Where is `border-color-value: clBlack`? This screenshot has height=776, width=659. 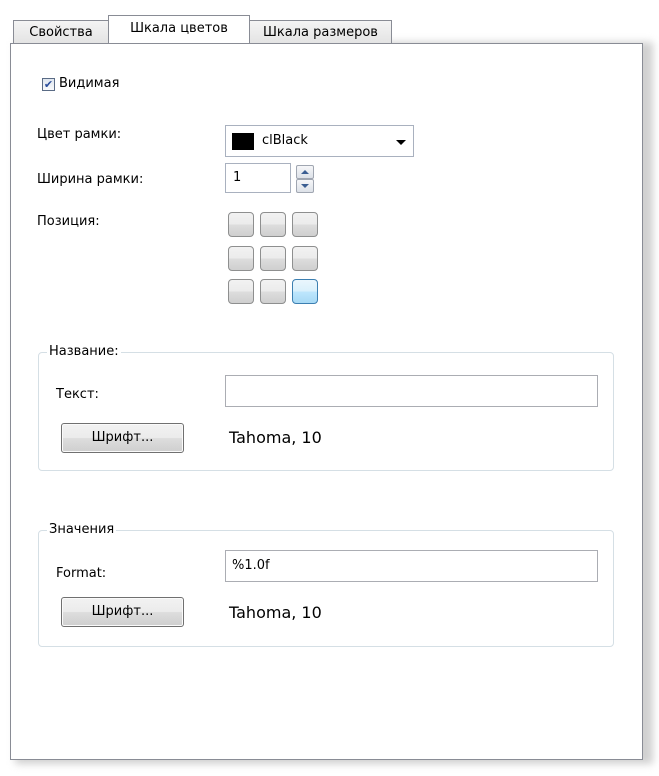
border-color-value: clBlack is located at coordinates (285, 140).